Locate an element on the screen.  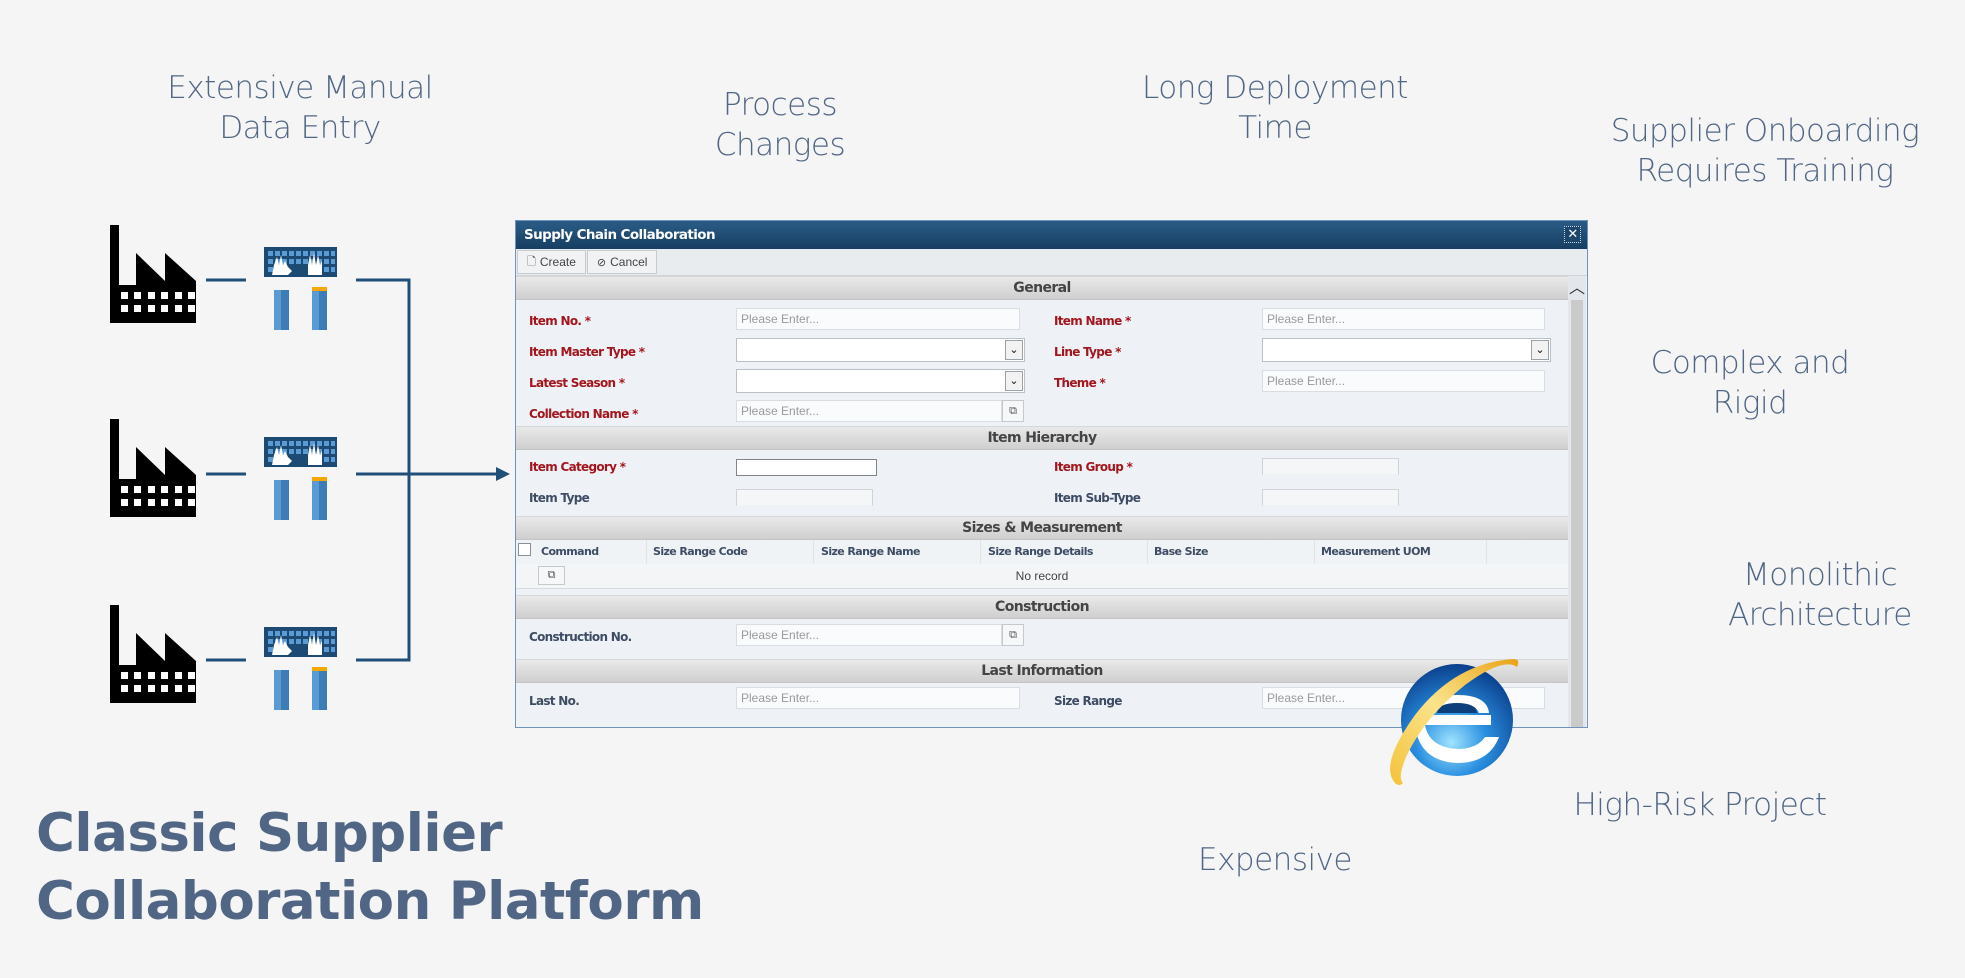
select-all-checkbox is located at coordinates (524, 549).